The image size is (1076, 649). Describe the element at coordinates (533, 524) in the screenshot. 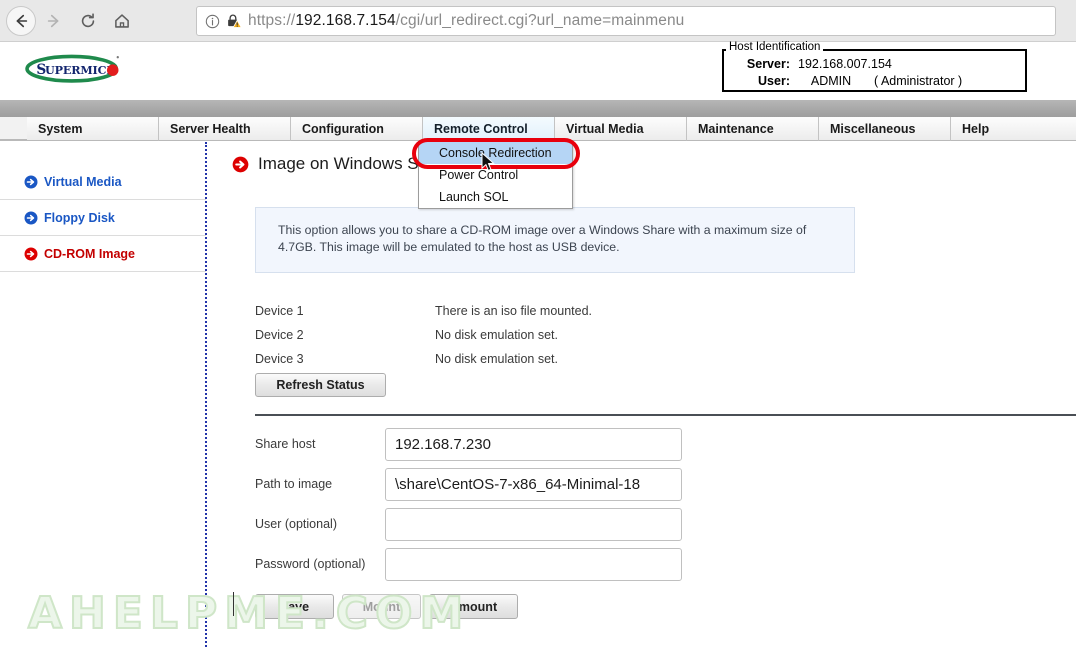

I see `user-input` at that location.